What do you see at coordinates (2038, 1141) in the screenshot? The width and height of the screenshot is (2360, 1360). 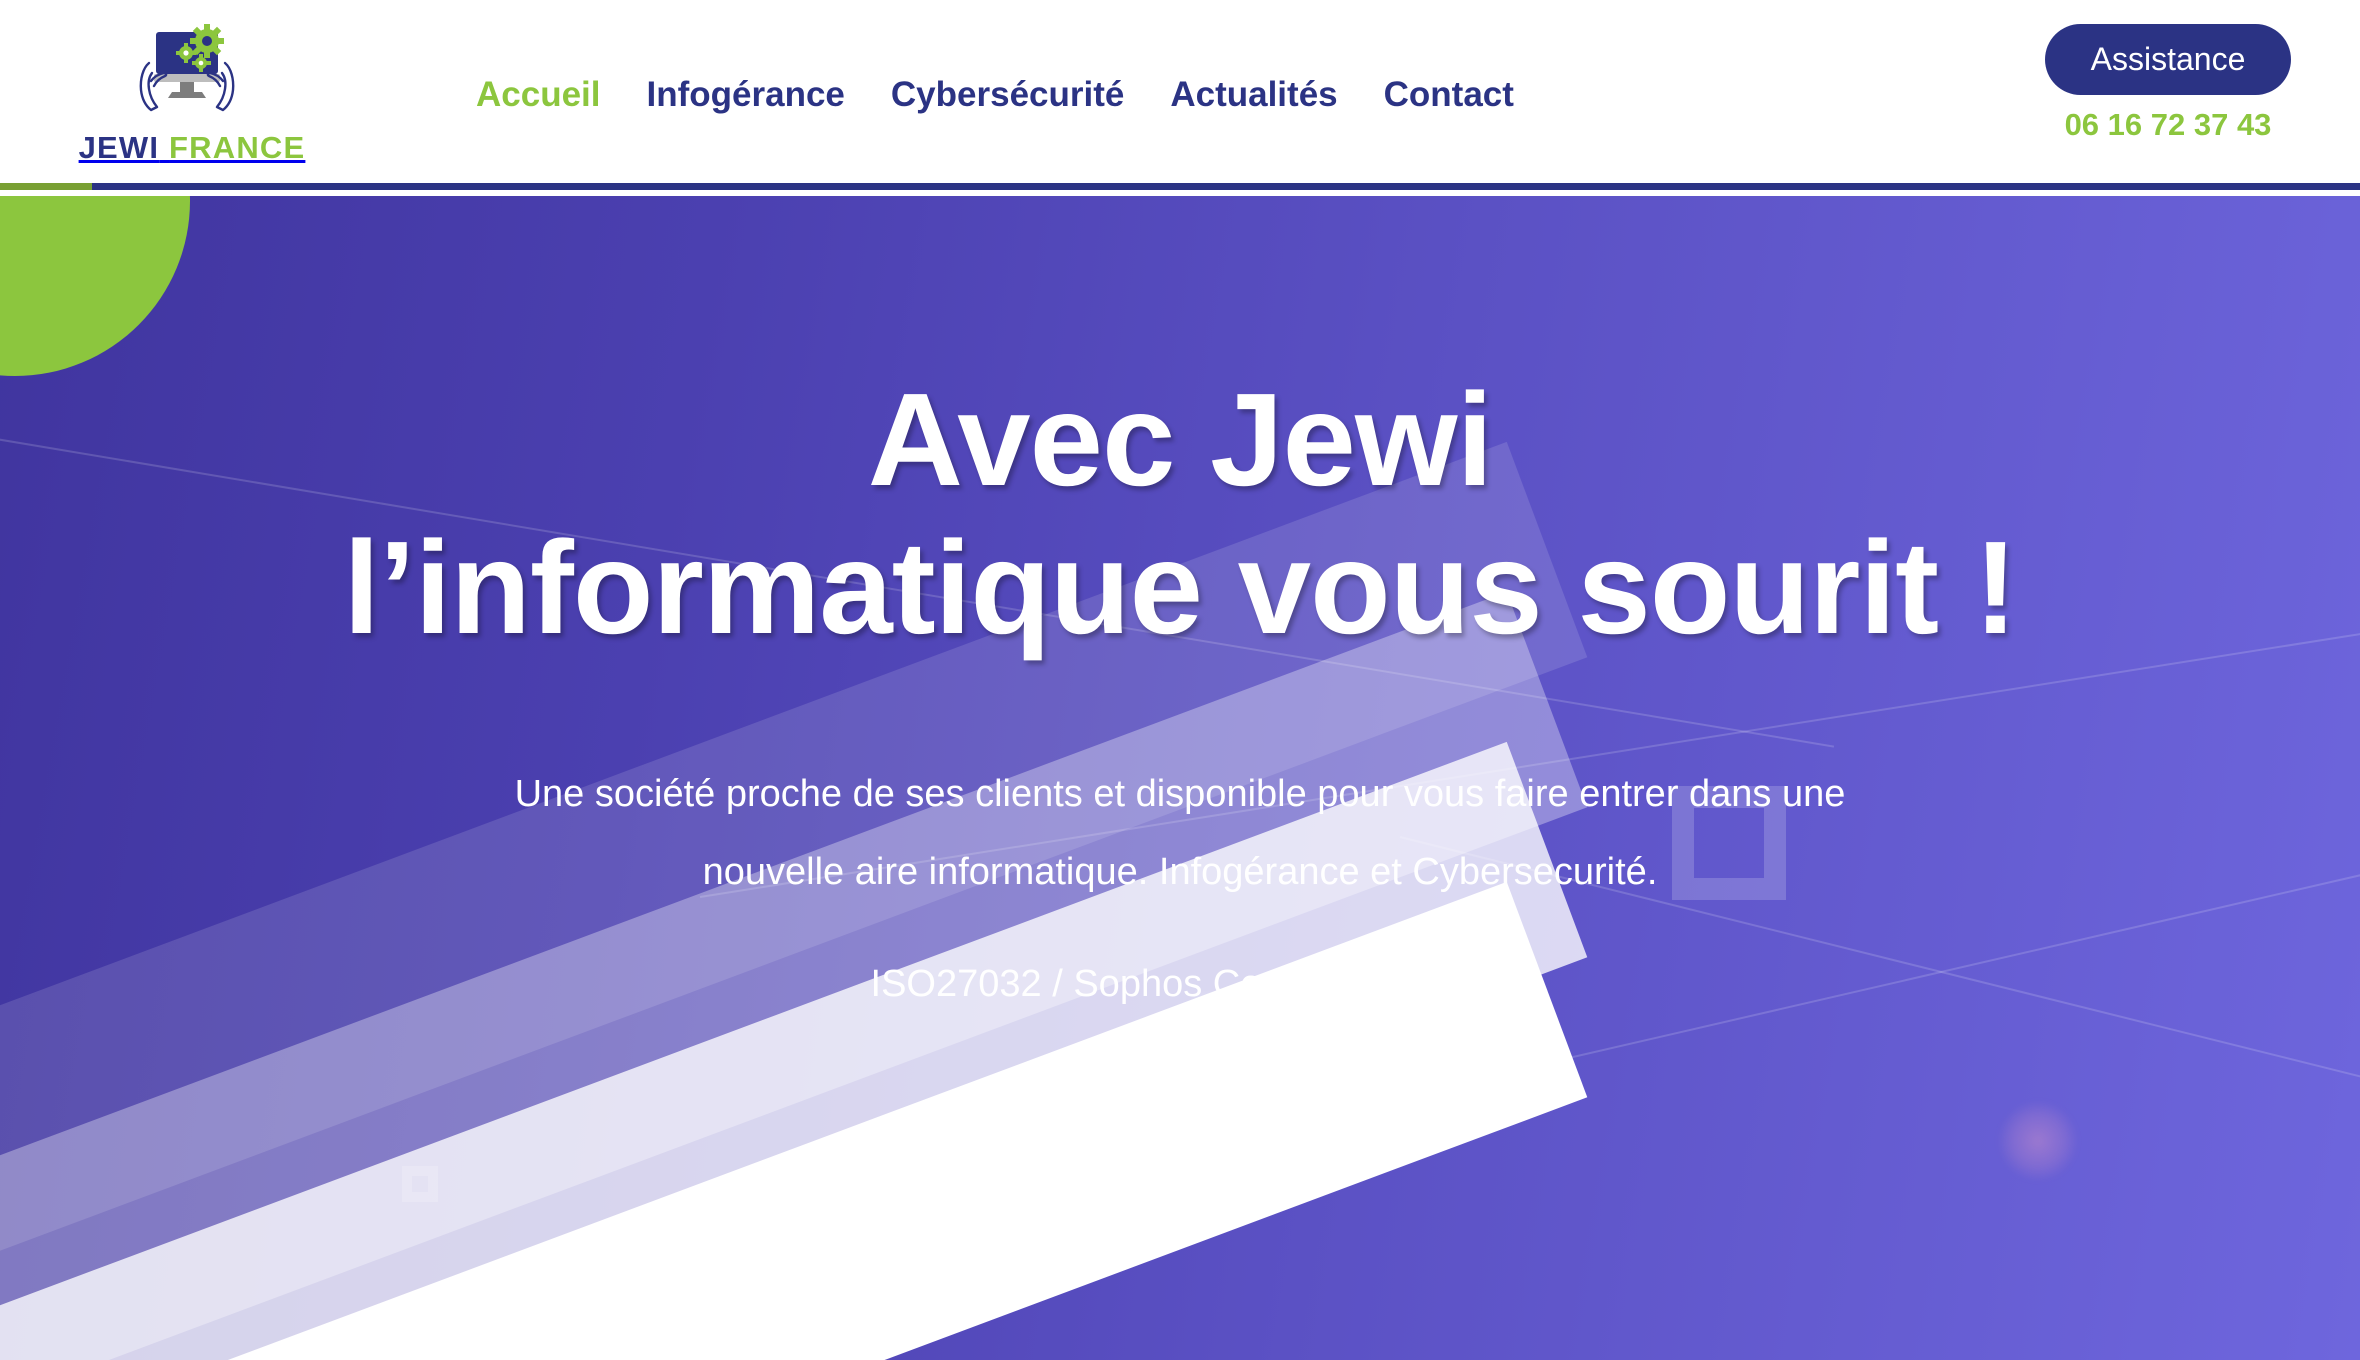 I see `glow-circle-decoration` at bounding box center [2038, 1141].